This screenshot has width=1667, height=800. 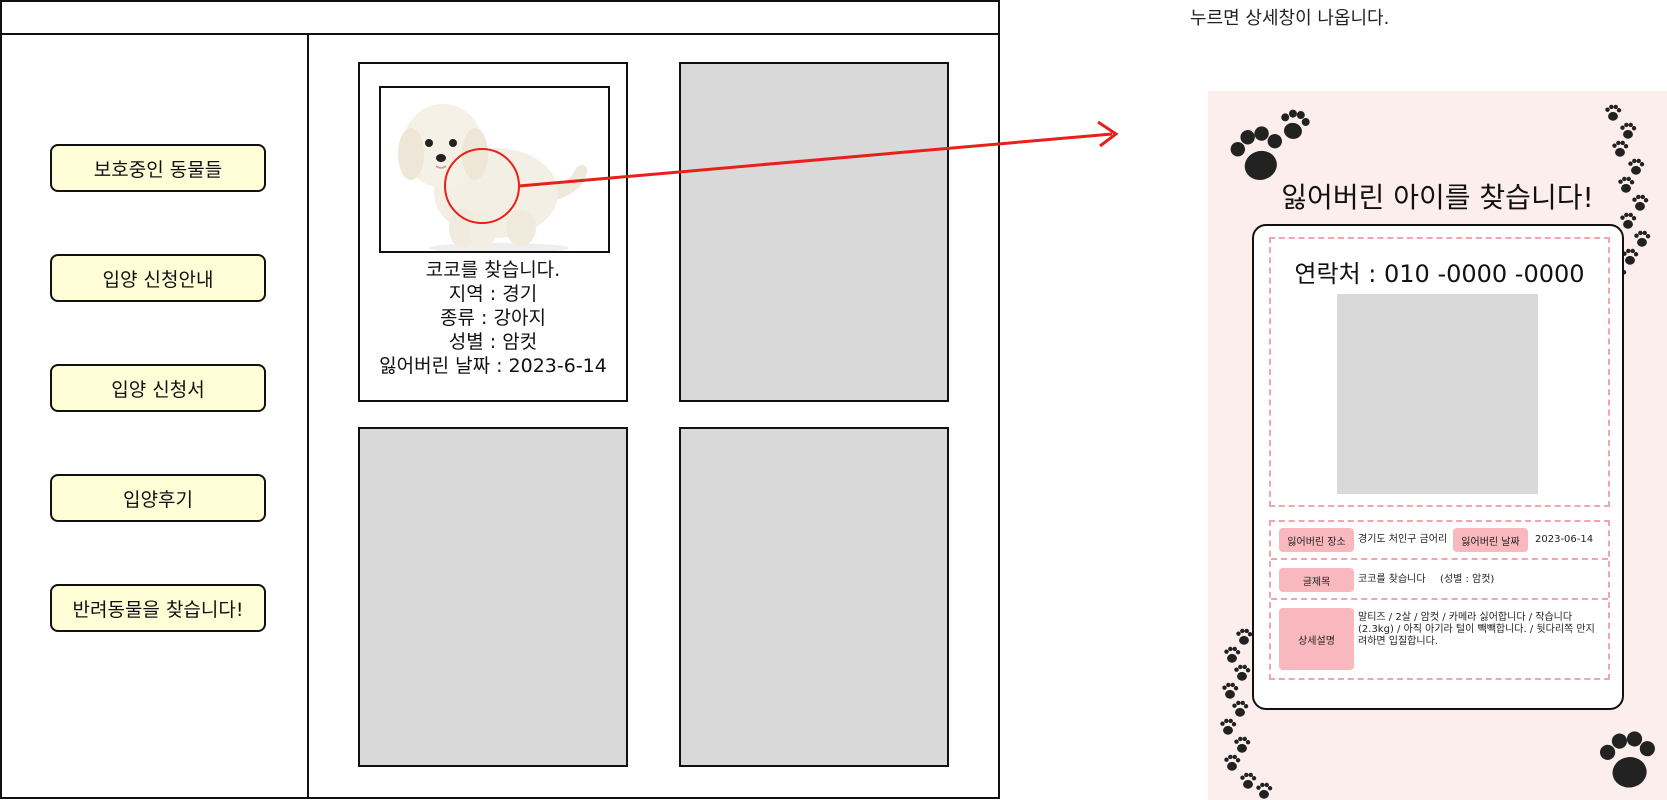 I want to click on lost-date-value: 2023-06-14, so click(x=1564, y=539).